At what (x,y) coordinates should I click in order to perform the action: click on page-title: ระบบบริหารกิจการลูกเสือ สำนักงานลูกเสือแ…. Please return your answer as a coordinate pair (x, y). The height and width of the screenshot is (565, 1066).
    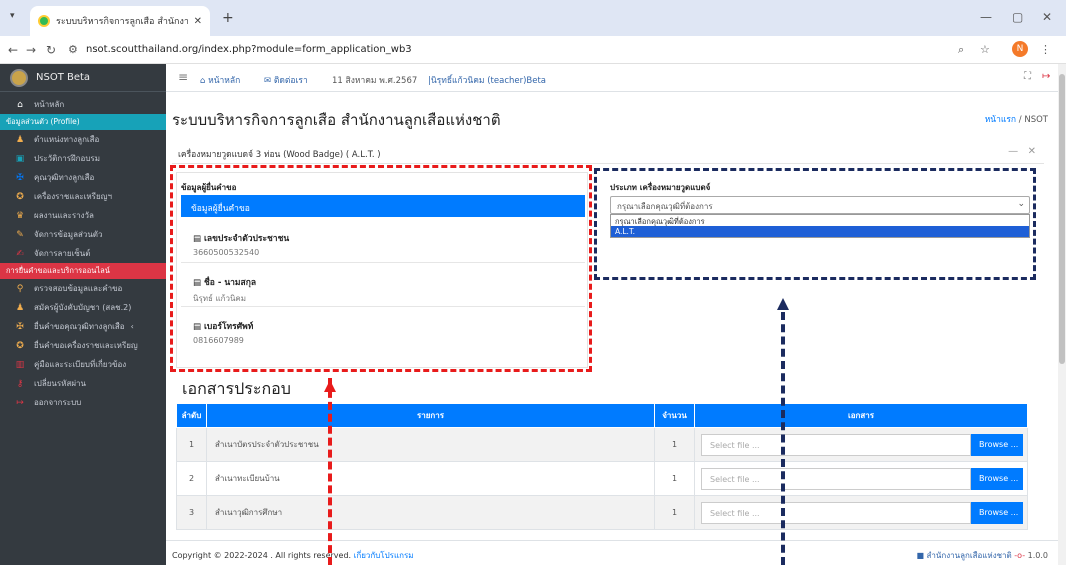
    Looking at the image, I should click on (336, 120).